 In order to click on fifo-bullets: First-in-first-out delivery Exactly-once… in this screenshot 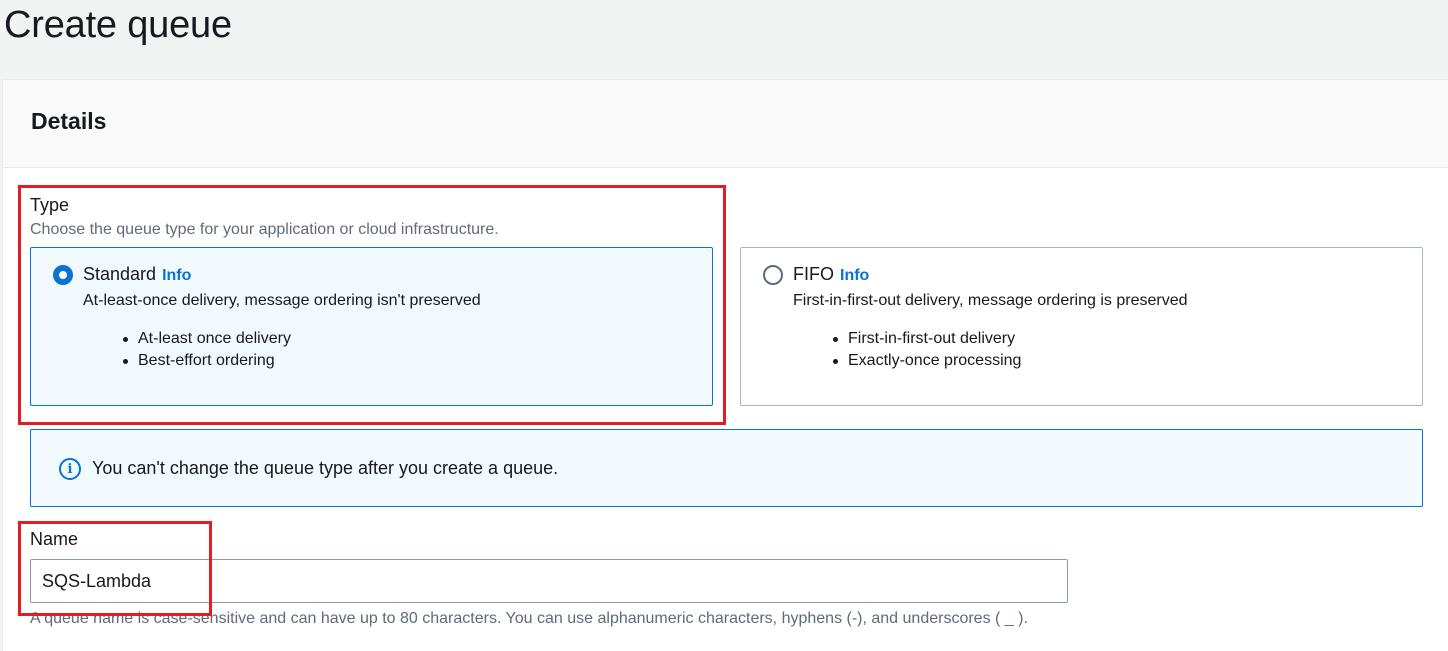, I will do `click(926, 350)`.